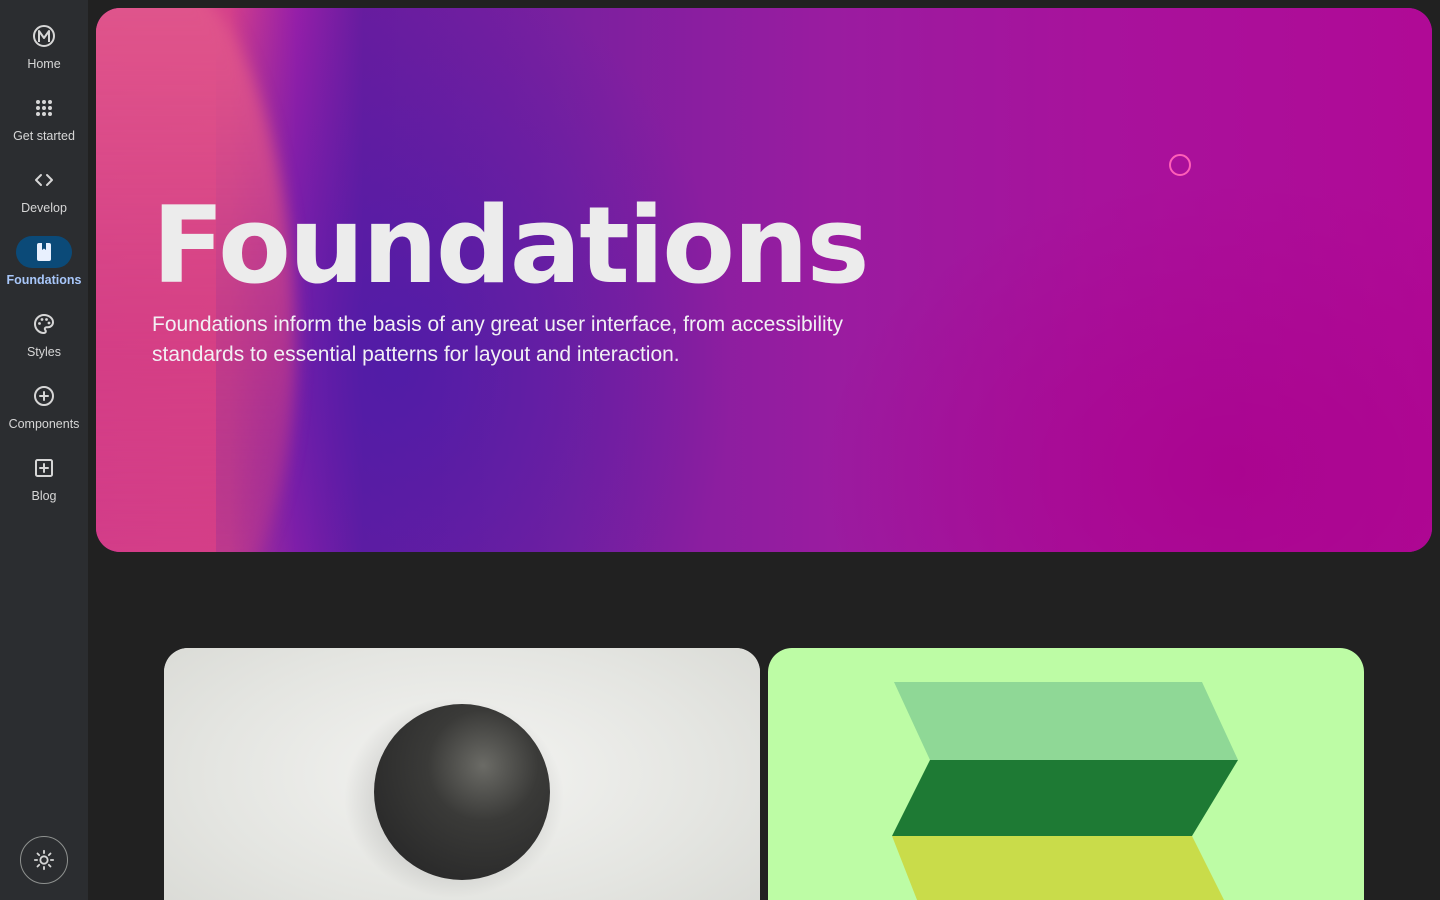  I want to click on nav-item-develop: Develop, so click(44, 196).